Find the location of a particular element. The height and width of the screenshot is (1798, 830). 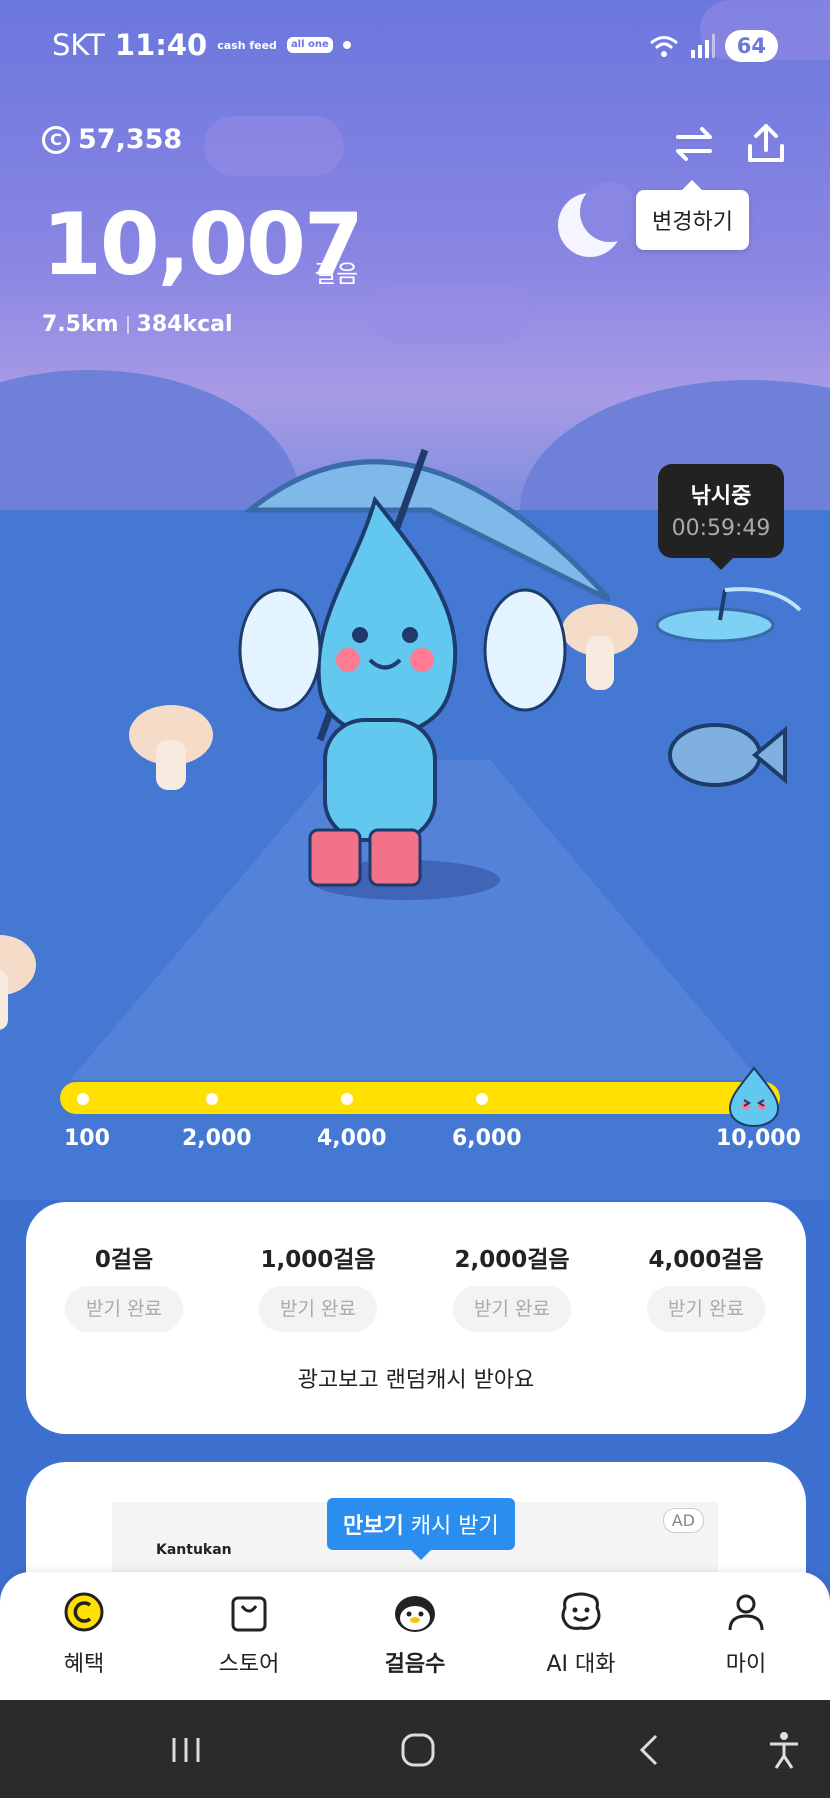

swap-icon is located at coordinates (694, 144).